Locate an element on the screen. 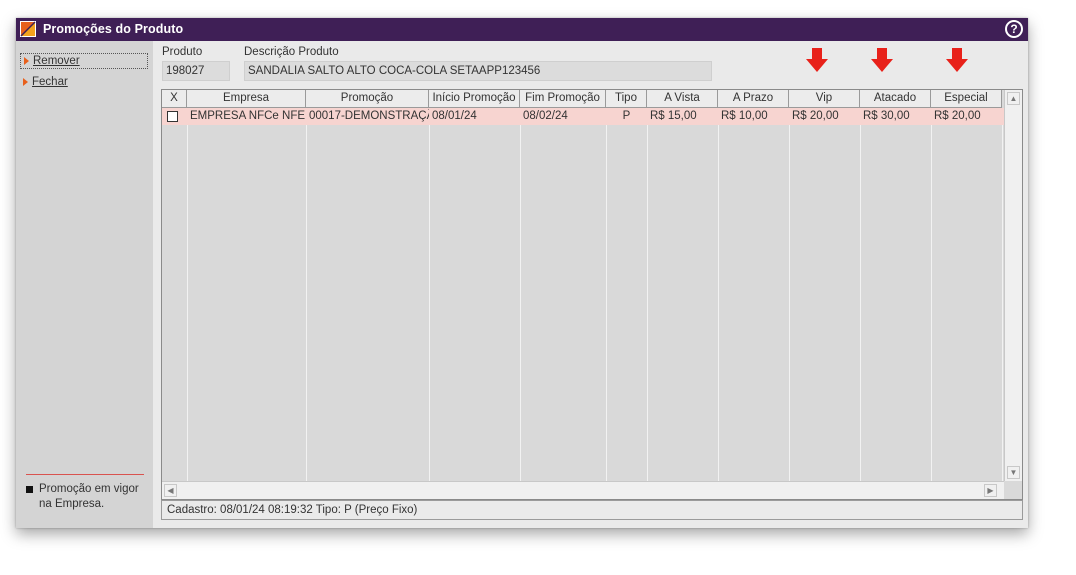  legend-text: Promoção em vigor na Empresa. is located at coordinates (89, 496).